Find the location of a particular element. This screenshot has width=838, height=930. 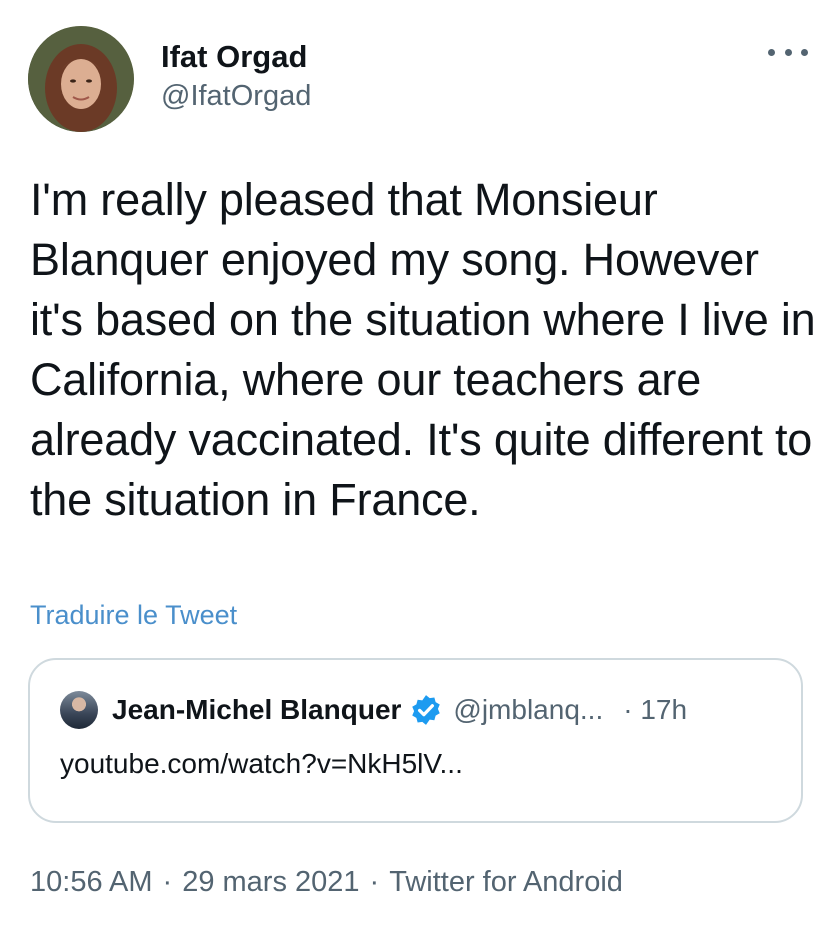

more-options-icon is located at coordinates (788, 52).